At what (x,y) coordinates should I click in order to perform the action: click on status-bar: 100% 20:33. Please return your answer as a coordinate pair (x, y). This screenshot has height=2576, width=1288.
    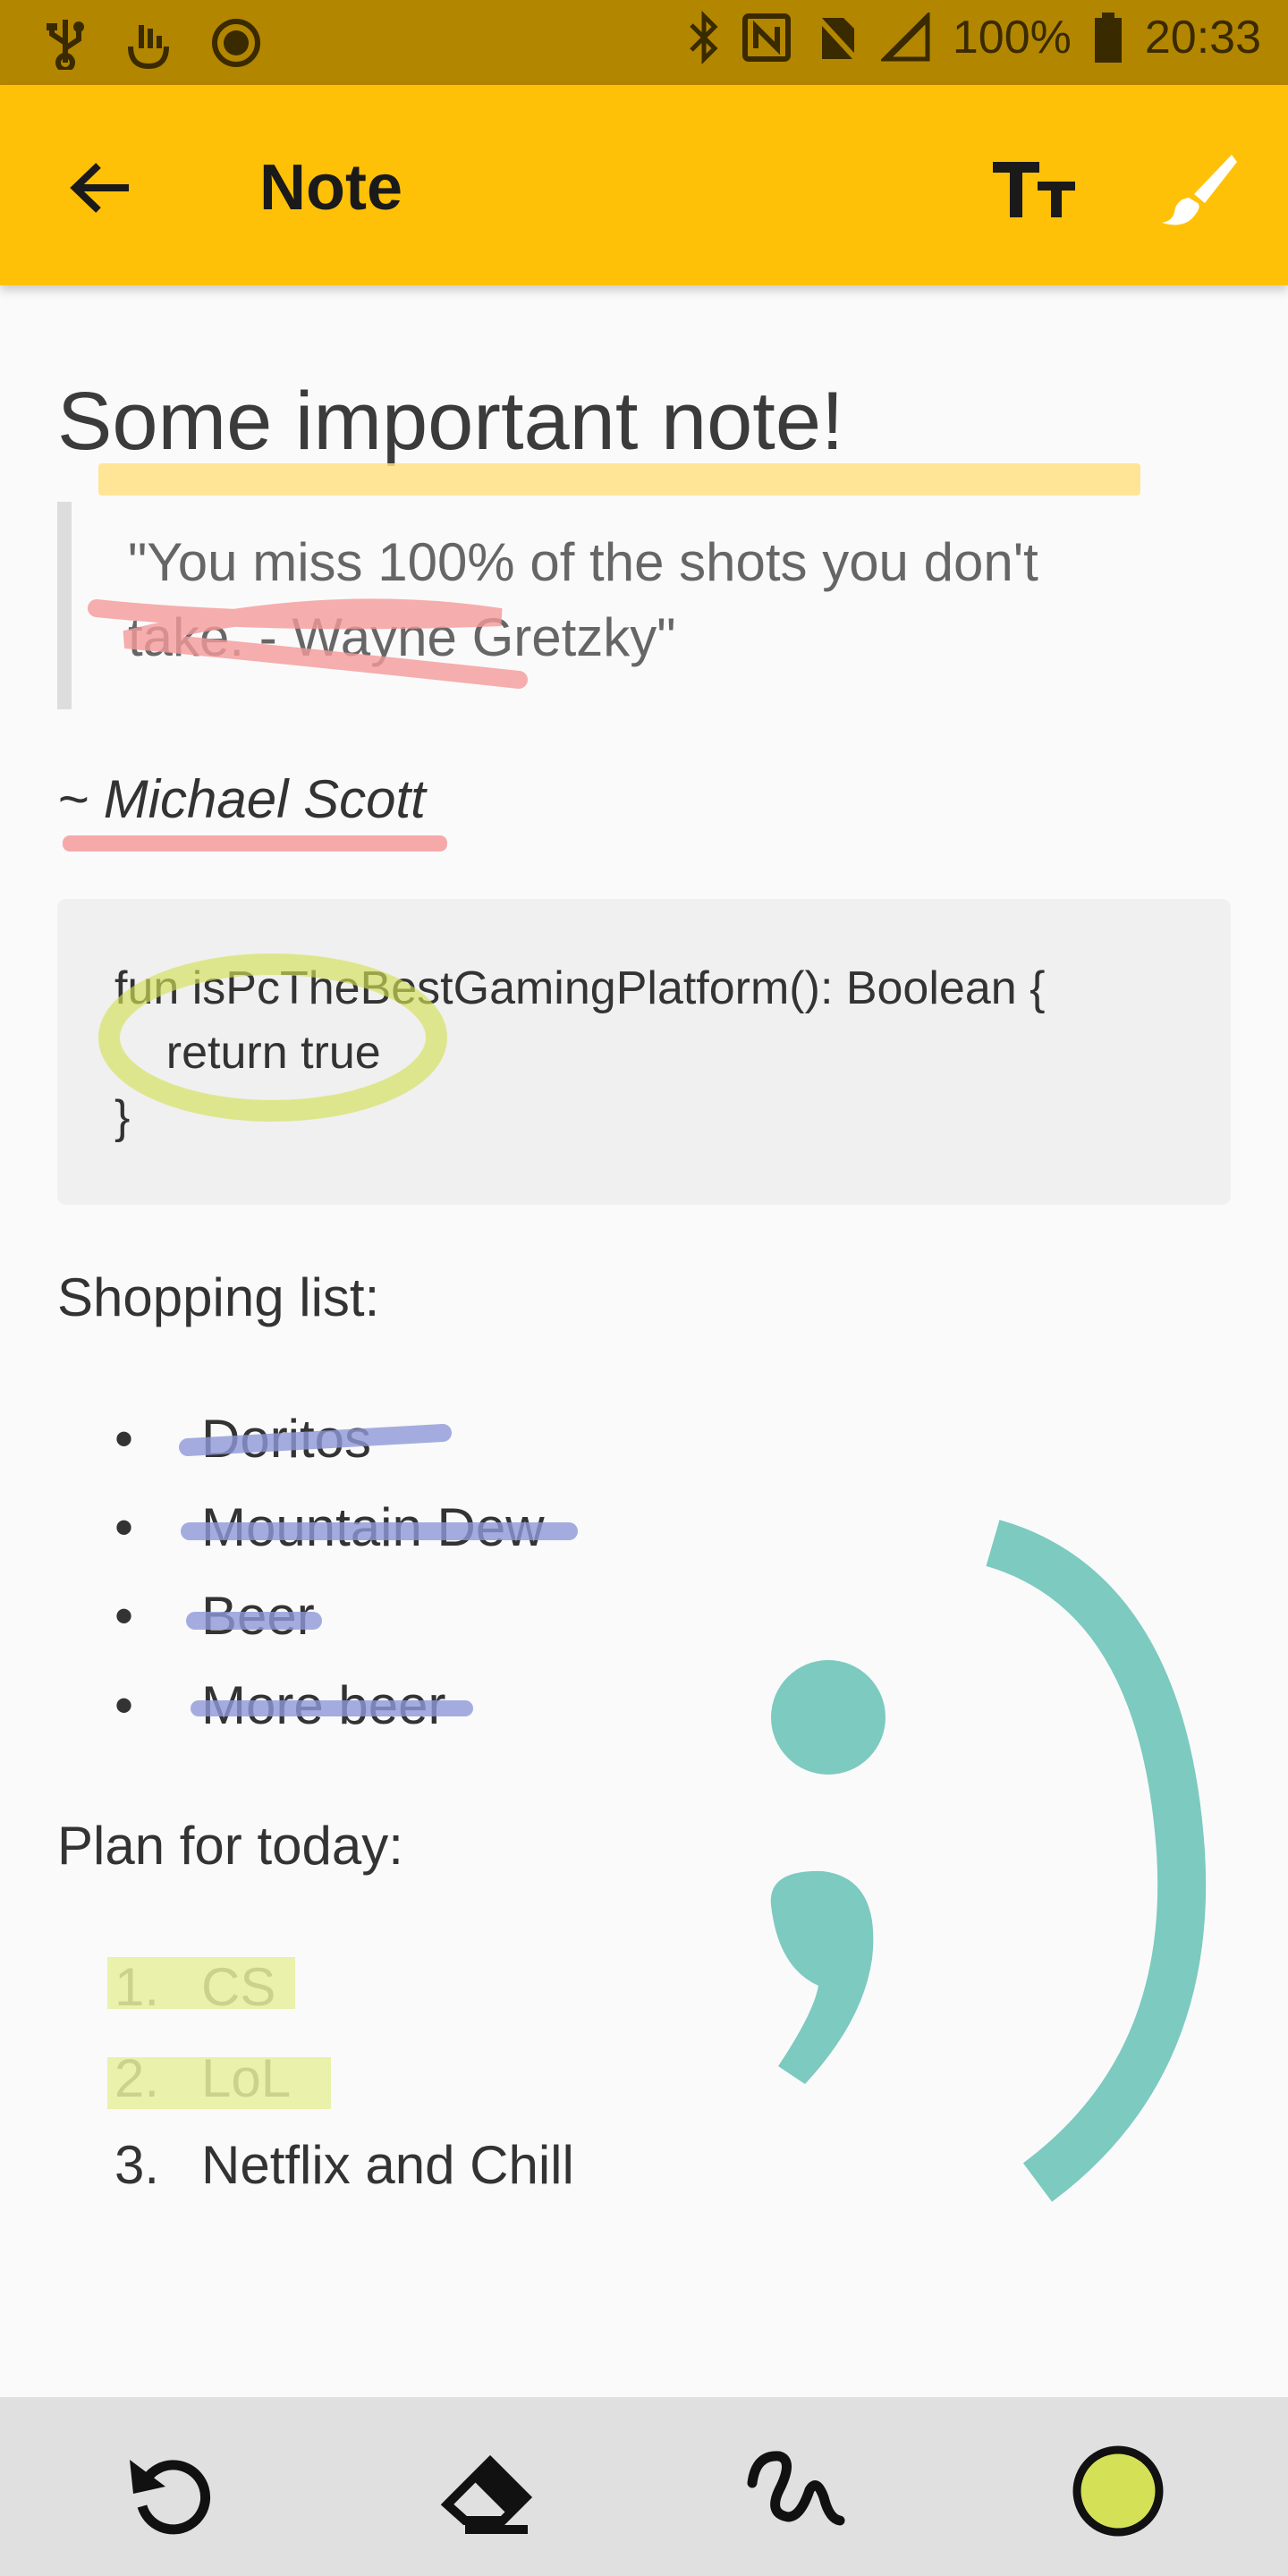
    Looking at the image, I should click on (644, 42).